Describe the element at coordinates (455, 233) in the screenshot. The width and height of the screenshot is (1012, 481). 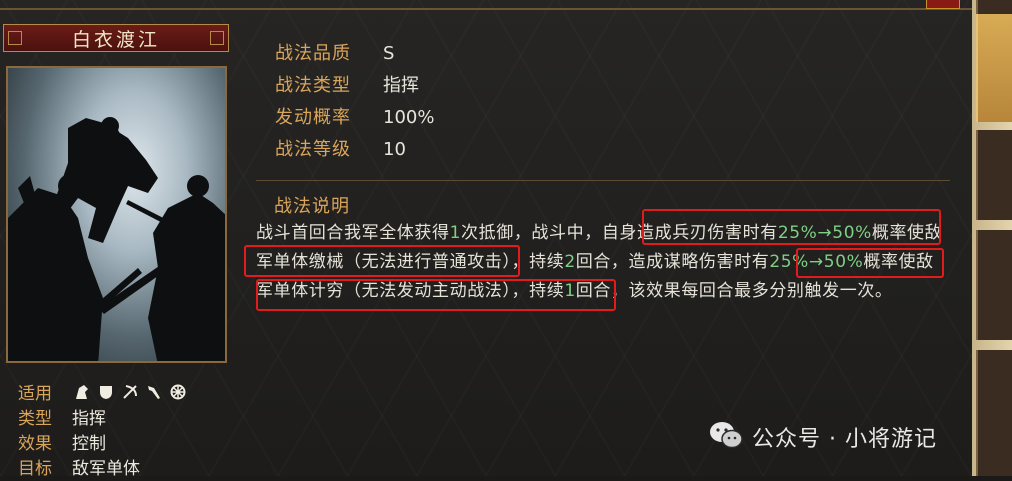
I see `description-number: 1` at that location.